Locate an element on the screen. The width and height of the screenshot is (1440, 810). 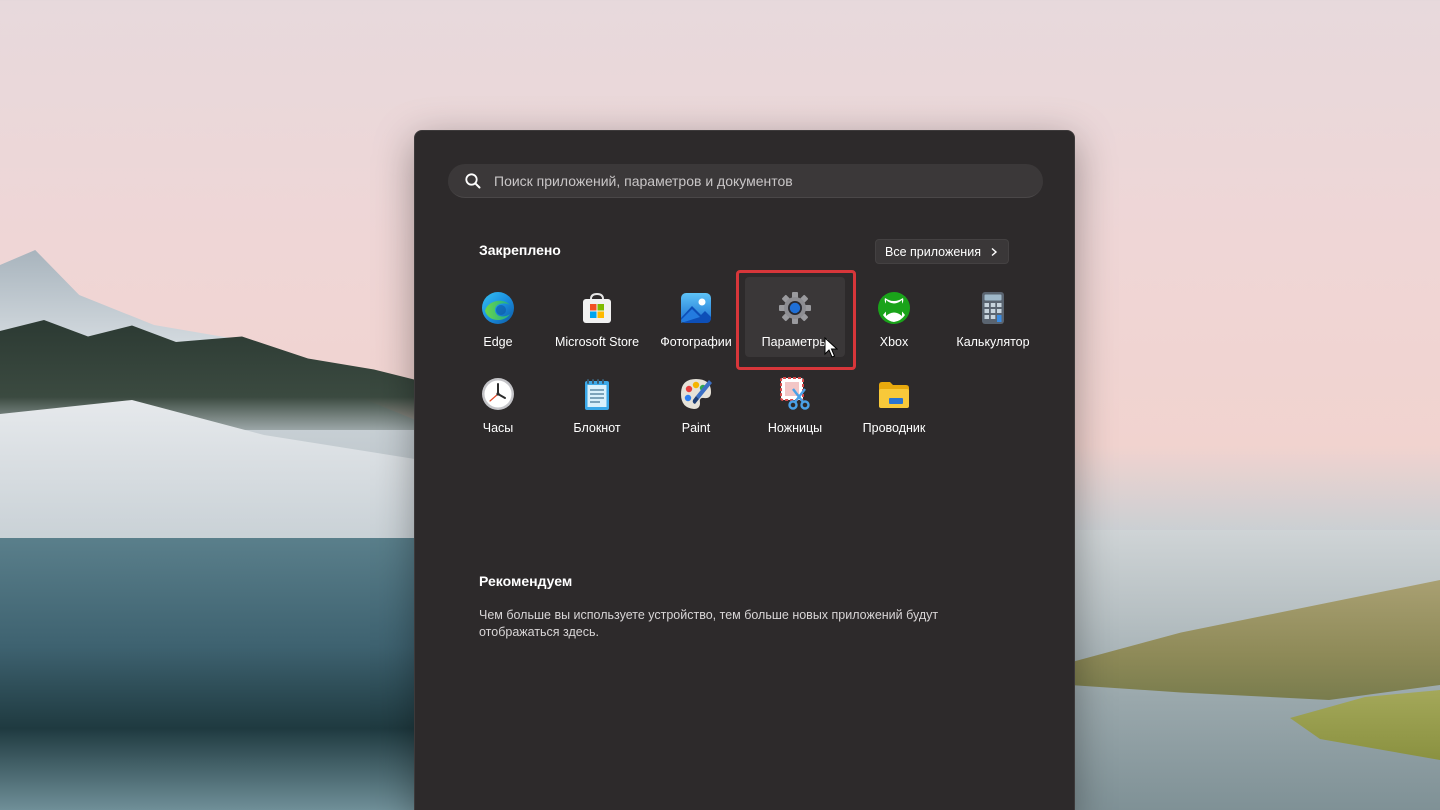
search-box is located at coordinates (745, 181).